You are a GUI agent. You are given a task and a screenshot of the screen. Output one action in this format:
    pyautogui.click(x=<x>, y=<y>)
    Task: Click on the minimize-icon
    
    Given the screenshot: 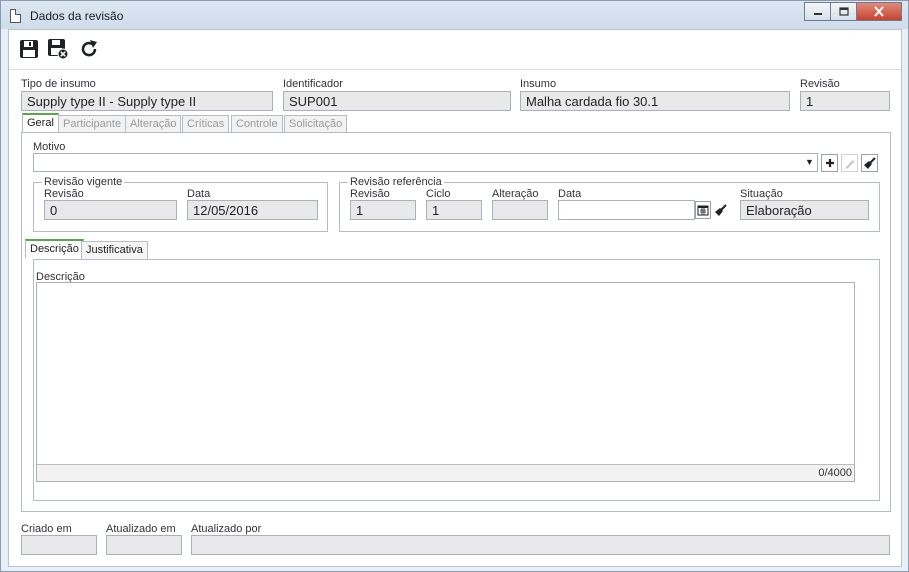 What is the action you would take?
    pyautogui.click(x=817, y=13)
    